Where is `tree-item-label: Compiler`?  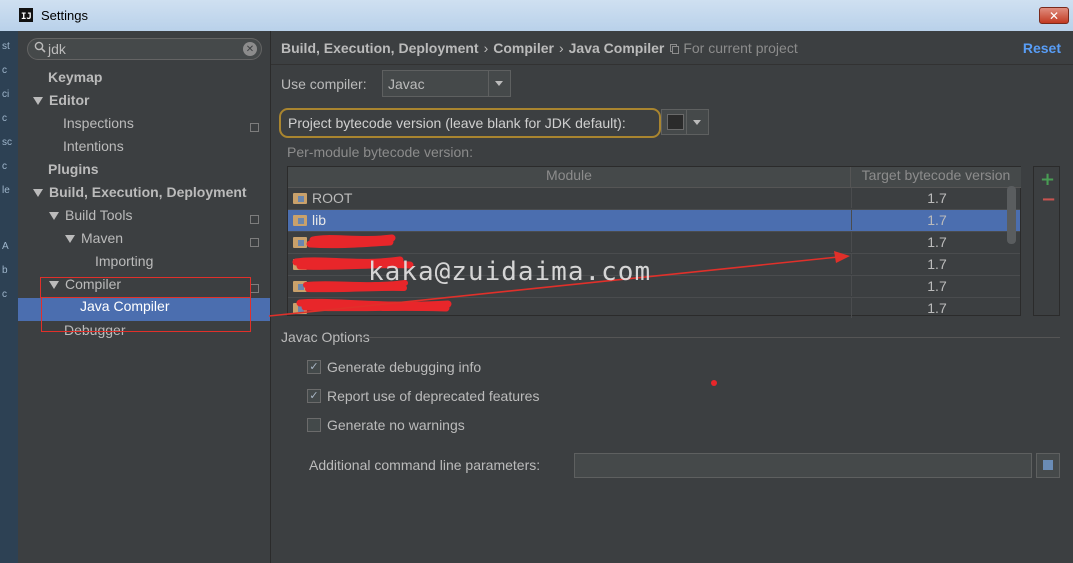 tree-item-label: Compiler is located at coordinates (93, 284).